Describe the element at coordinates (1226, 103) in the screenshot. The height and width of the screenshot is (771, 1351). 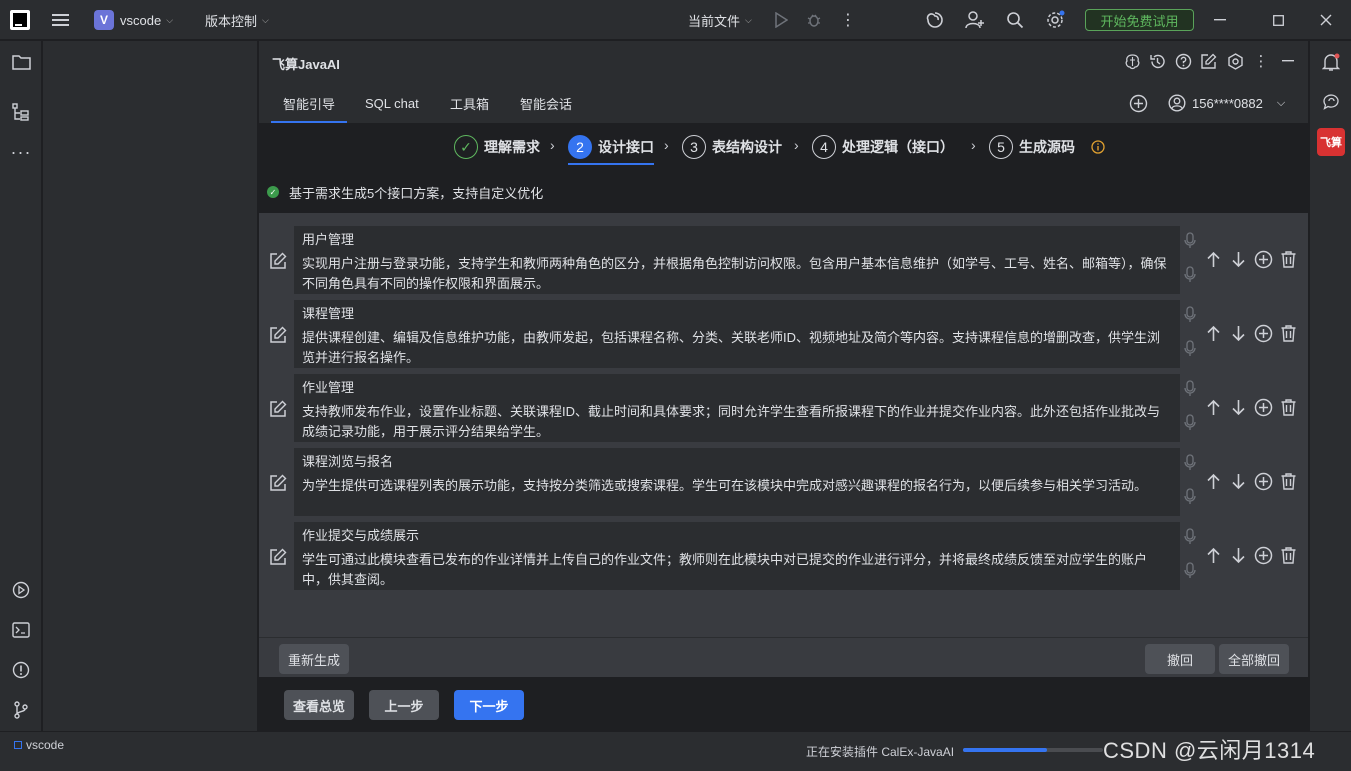
I see `user-account: 156****0882 ⌵` at that location.